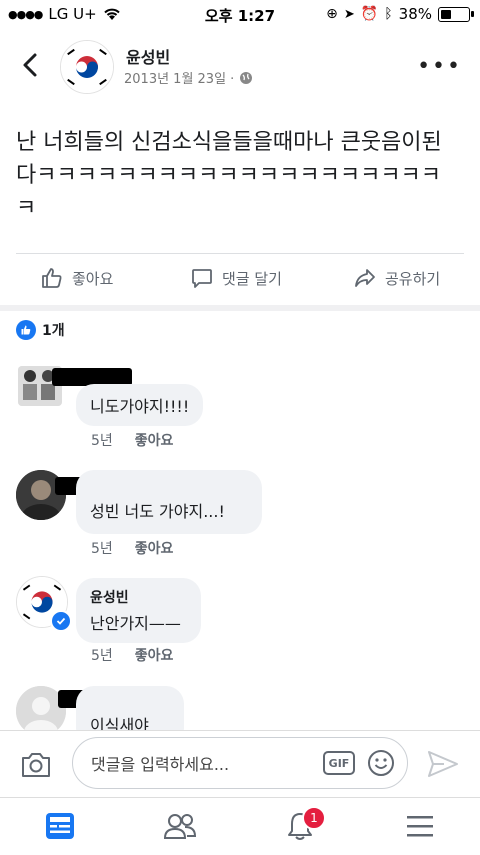  Describe the element at coordinates (138, 610) in the screenshot. I see `comment-bubble: 윤성빈 난안가지——` at that location.